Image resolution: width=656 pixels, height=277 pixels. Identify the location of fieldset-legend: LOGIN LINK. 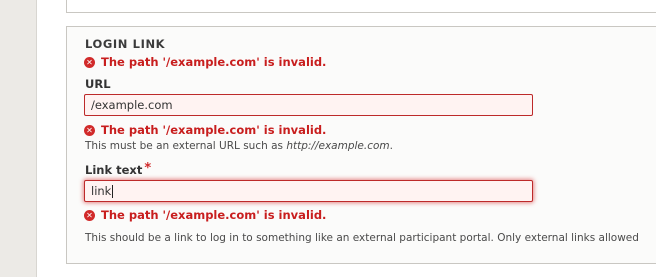
(125, 44).